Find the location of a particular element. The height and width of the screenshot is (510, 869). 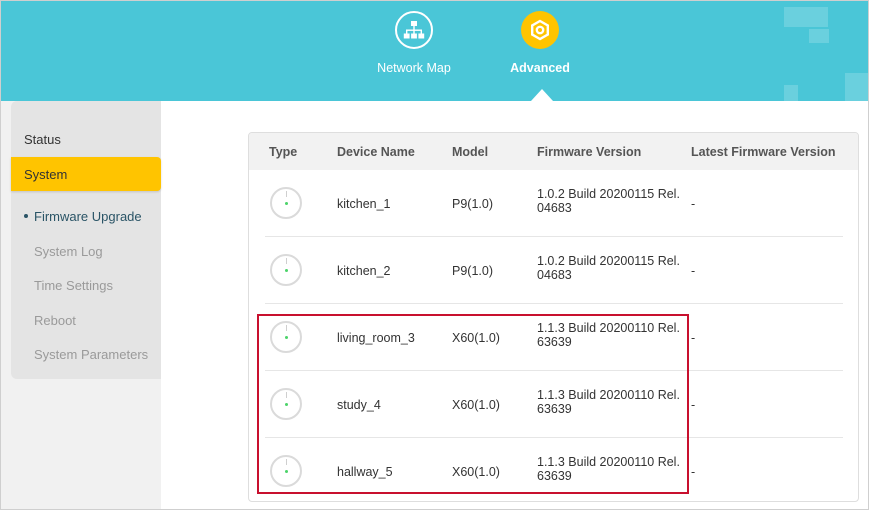

device-name: hallway_5 is located at coordinates (365, 472).